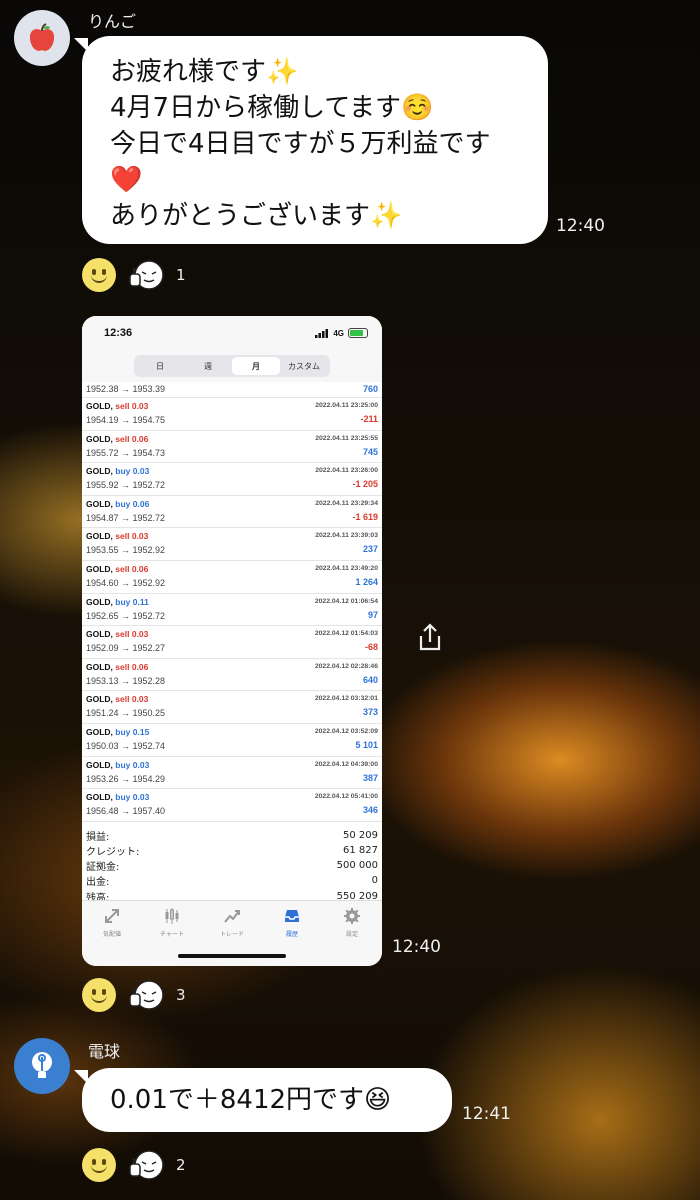 This screenshot has width=700, height=1200. What do you see at coordinates (231, 934) in the screenshot?
I see `tab-label: トレード` at bounding box center [231, 934].